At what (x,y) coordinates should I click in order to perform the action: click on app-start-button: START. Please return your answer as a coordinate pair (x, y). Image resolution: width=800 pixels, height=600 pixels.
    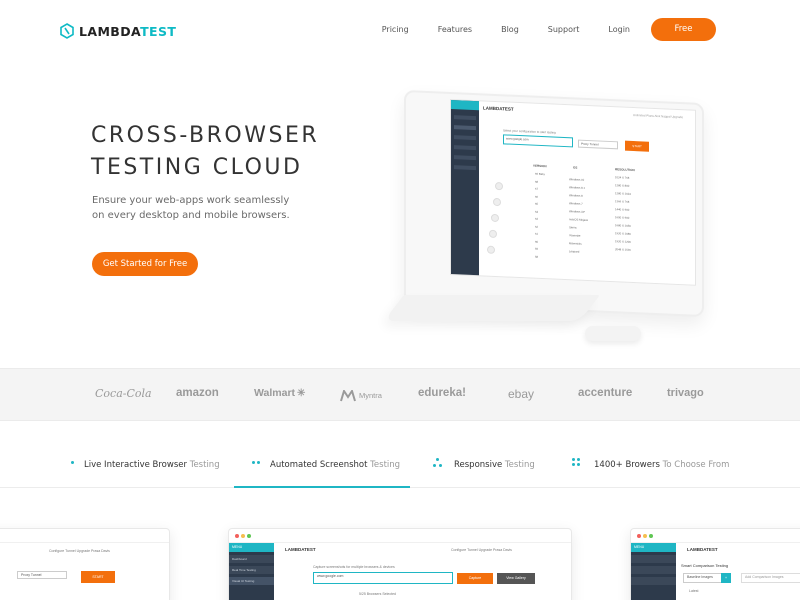
    Looking at the image, I should click on (637, 146).